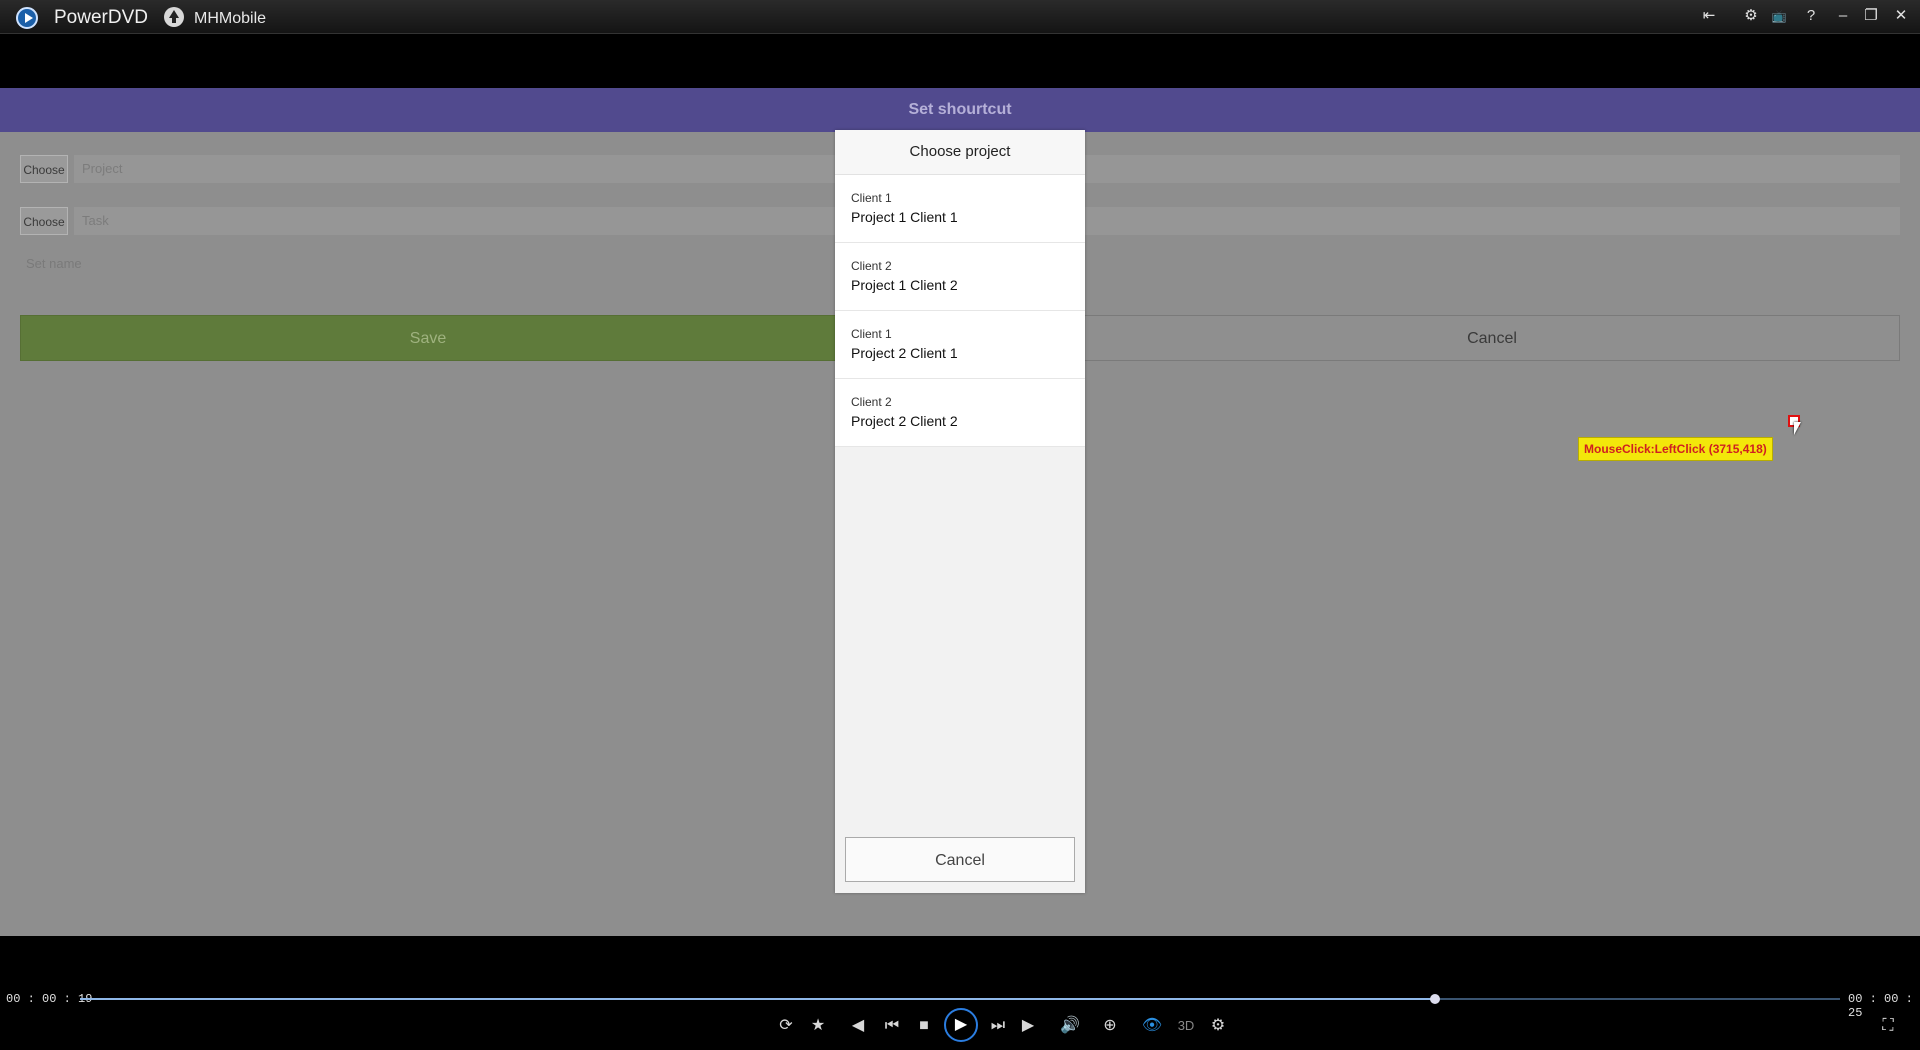 This screenshot has width=1920, height=1050. What do you see at coordinates (101, 17) in the screenshot?
I see `app-title: PowerDVD` at bounding box center [101, 17].